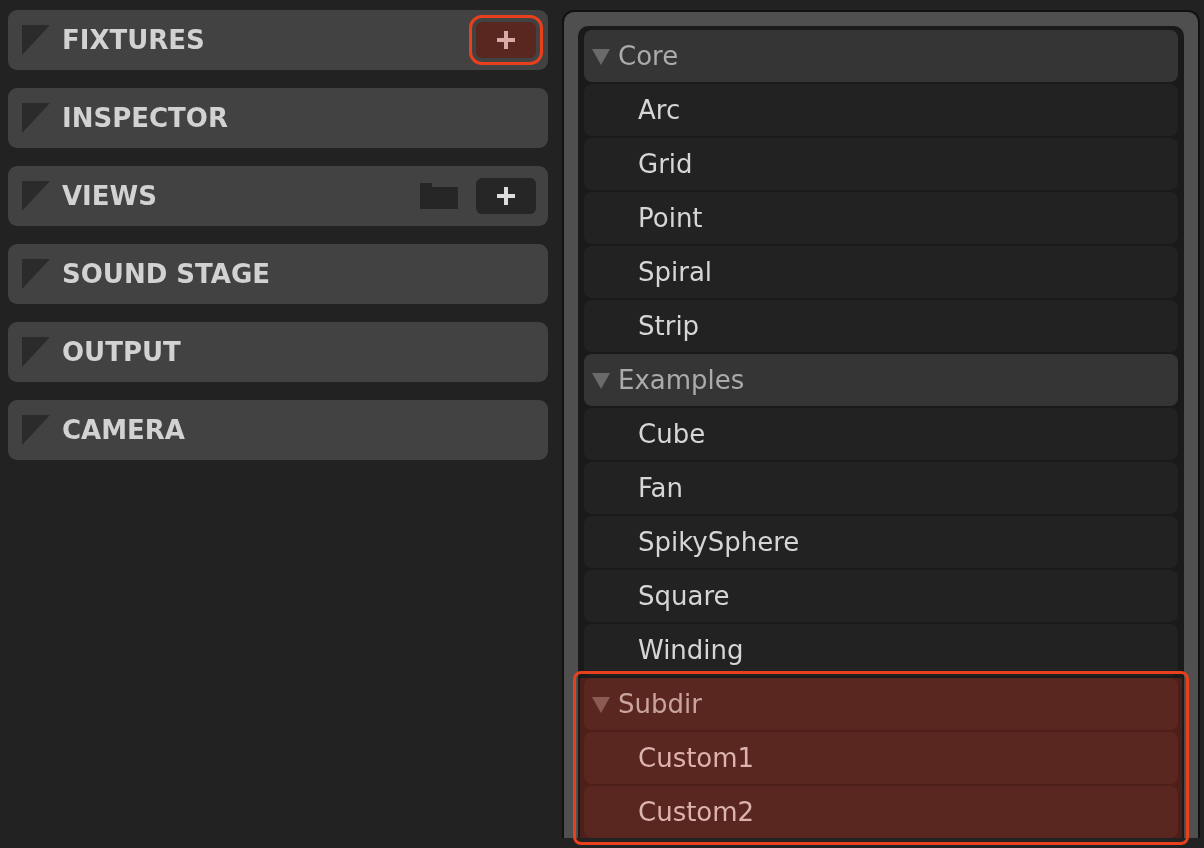 The image size is (1204, 848). What do you see at coordinates (881, 110) in the screenshot?
I see `fixture-item: Arc` at bounding box center [881, 110].